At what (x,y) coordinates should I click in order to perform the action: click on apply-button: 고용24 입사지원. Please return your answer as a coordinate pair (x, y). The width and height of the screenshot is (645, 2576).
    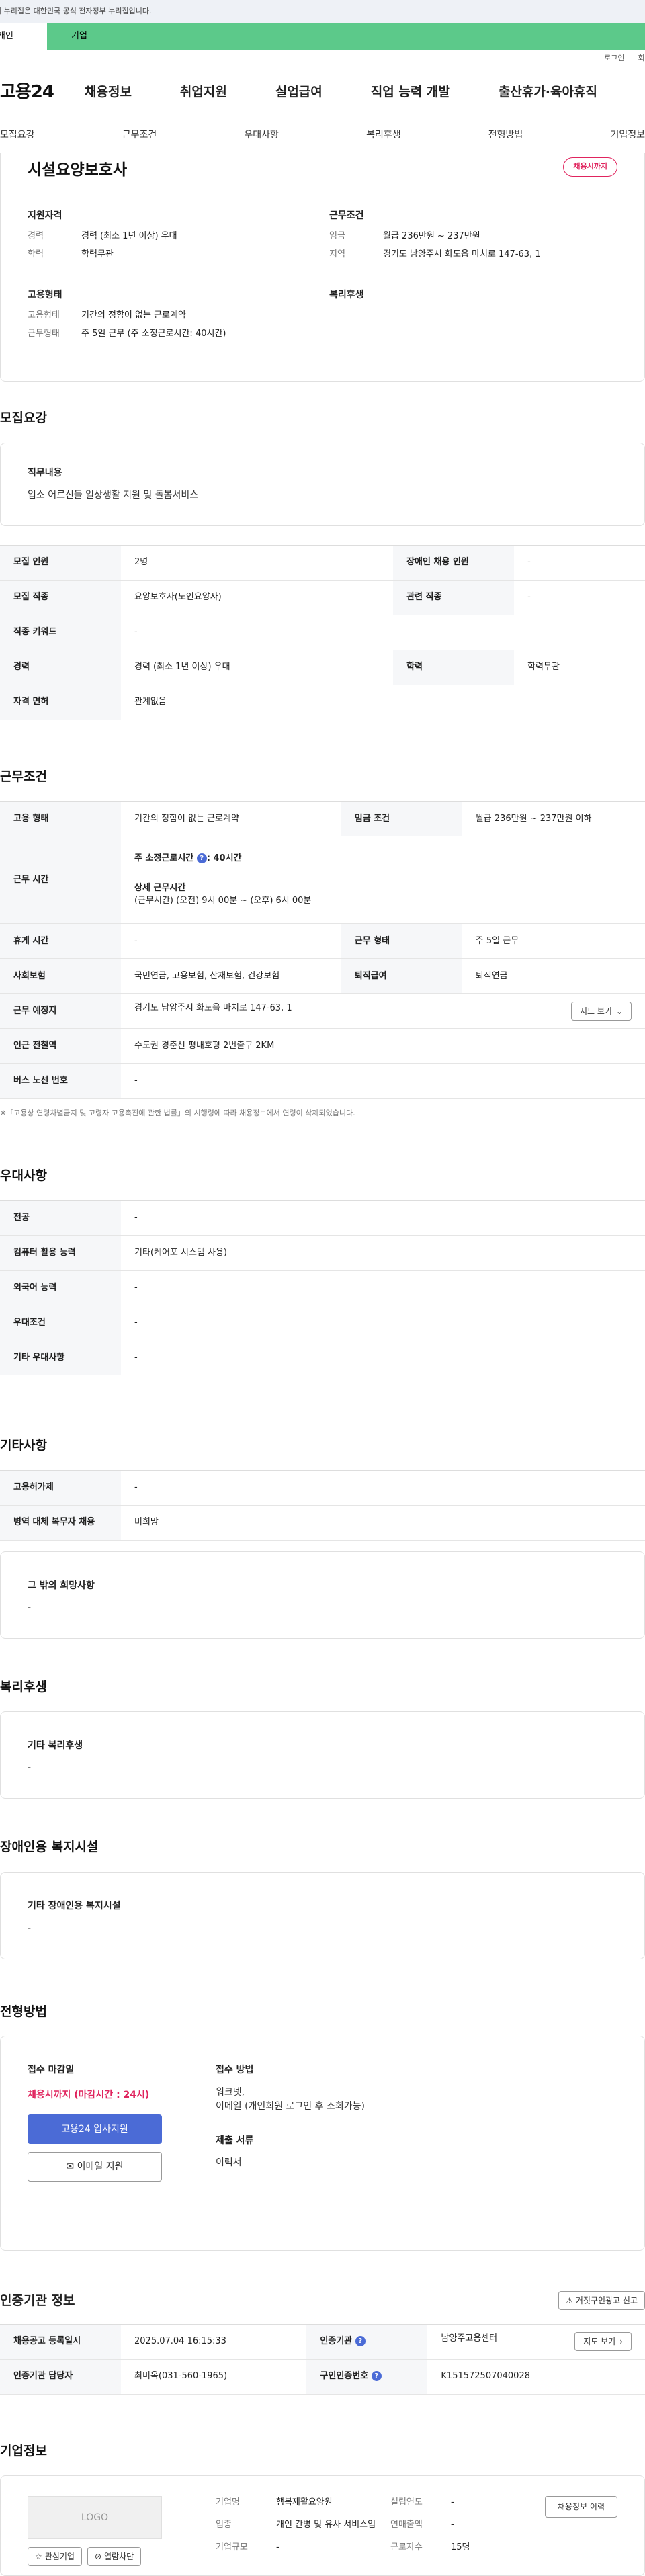
    Looking at the image, I should click on (95, 2129).